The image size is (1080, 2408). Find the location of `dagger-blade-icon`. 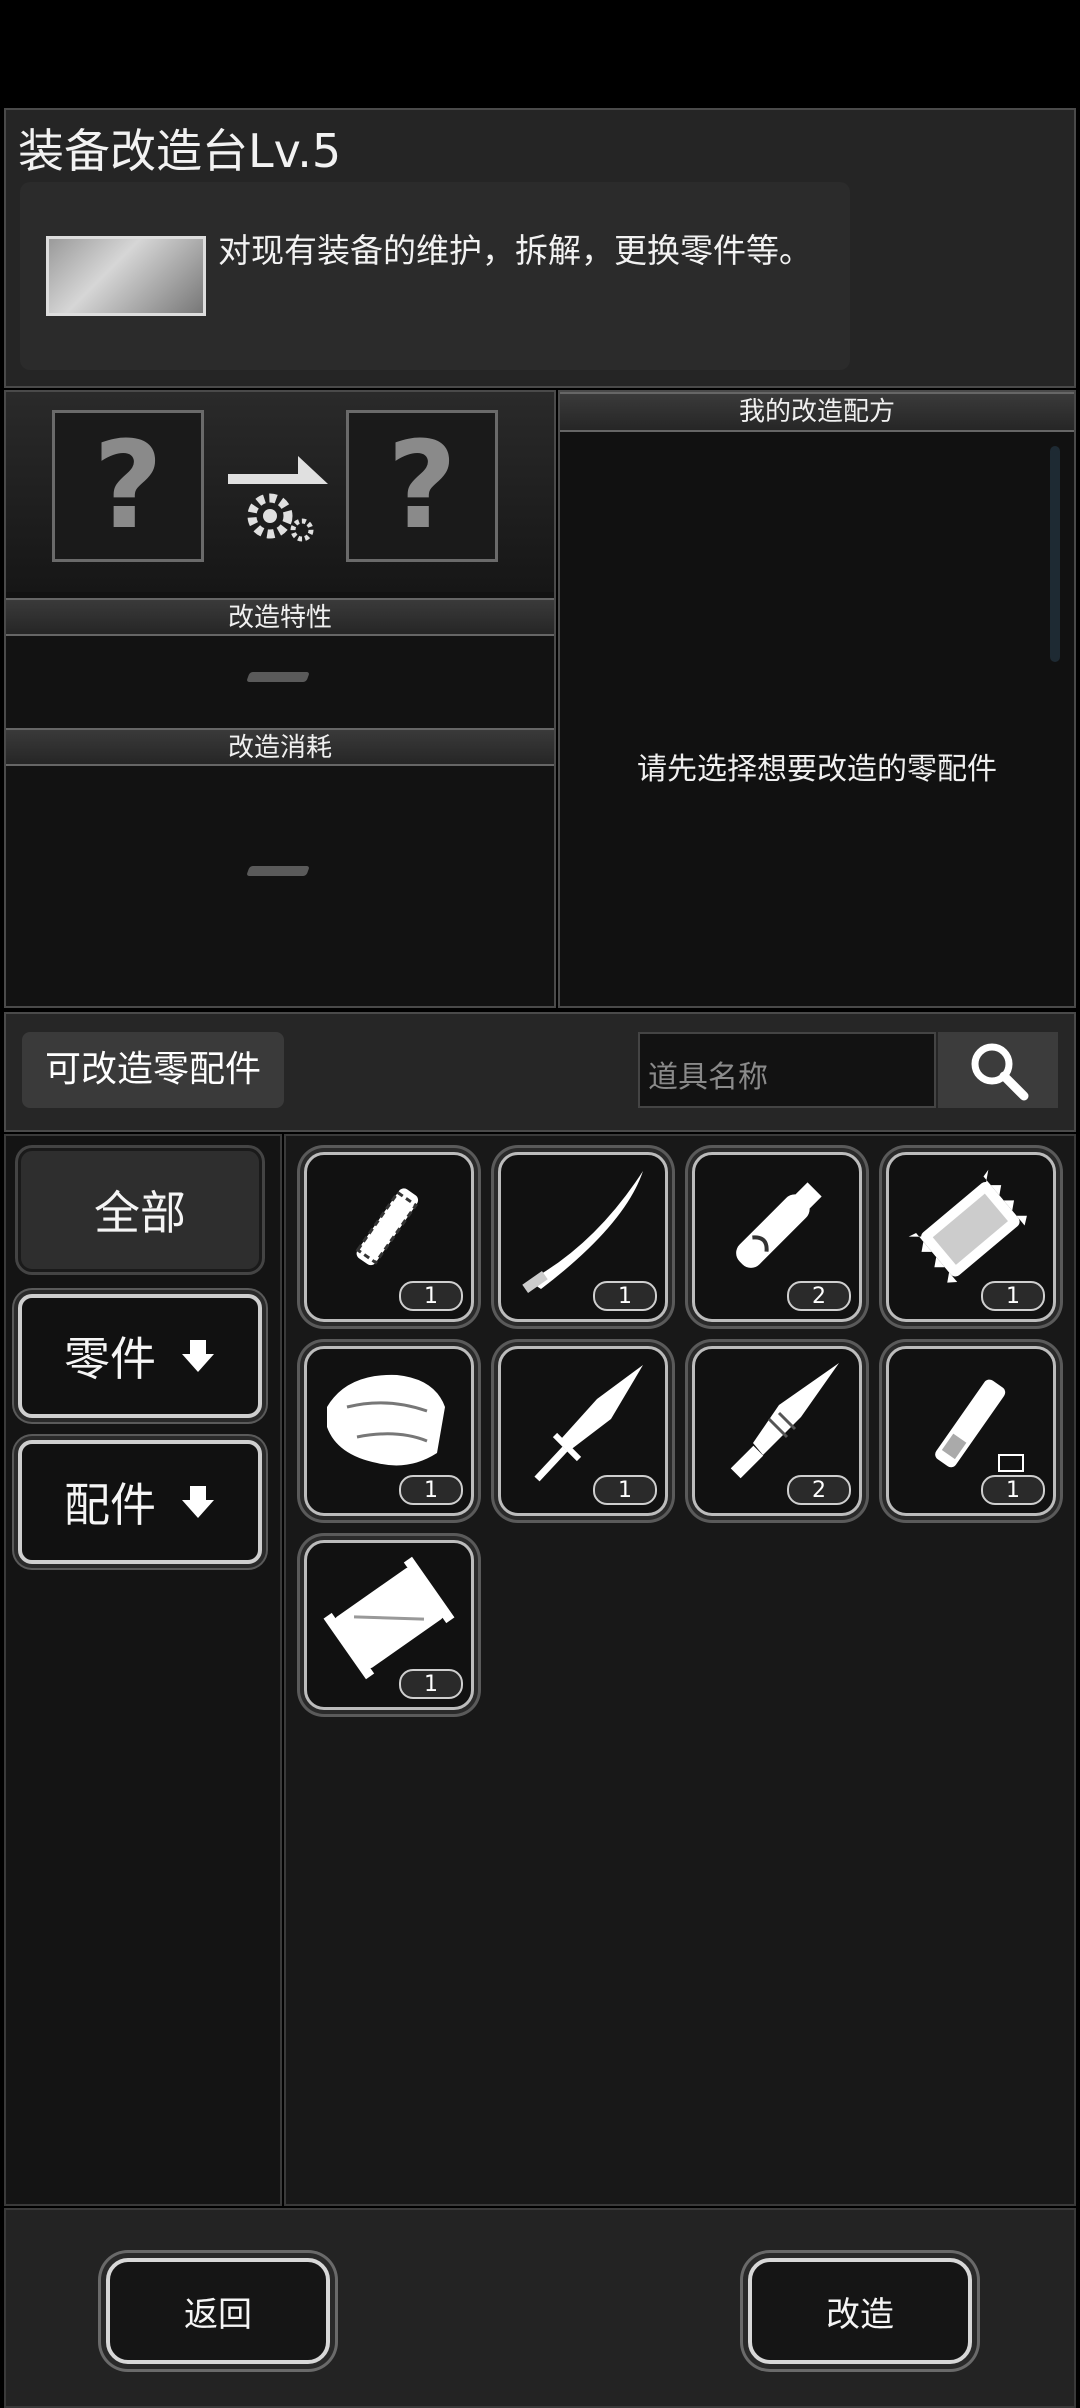

dagger-blade-icon is located at coordinates (588, 1423).